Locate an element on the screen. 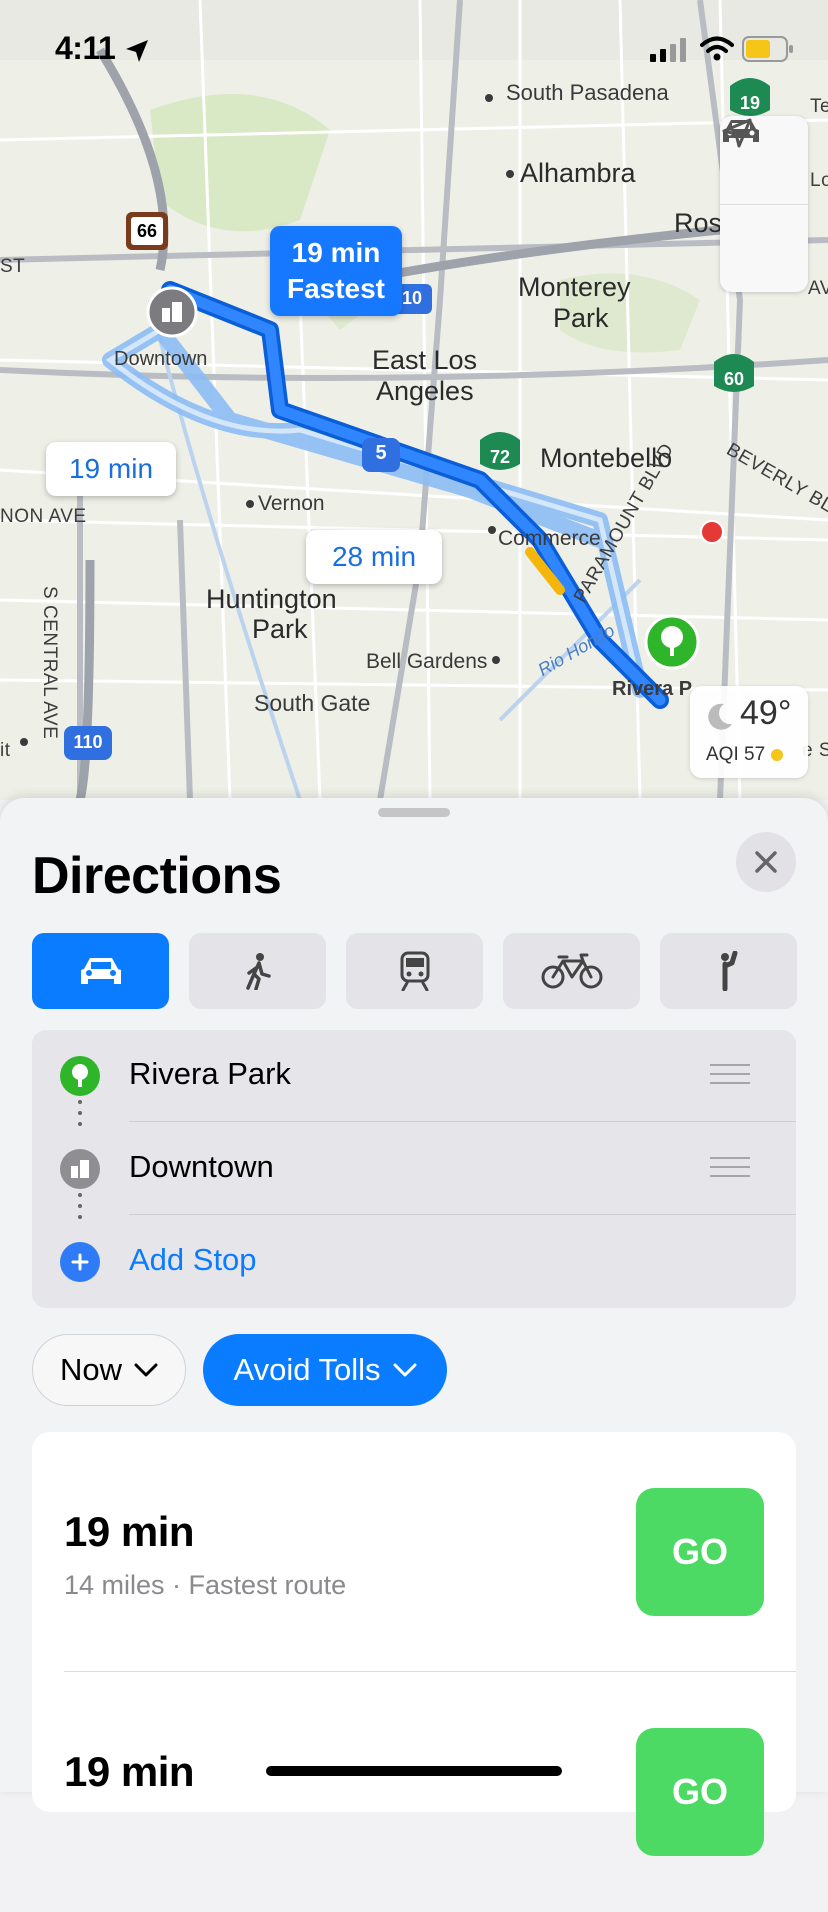 Image resolution: width=828 pixels, height=1912 pixels. avoid-tolls-dropdown: Avoid Tolls is located at coordinates (325, 1370).